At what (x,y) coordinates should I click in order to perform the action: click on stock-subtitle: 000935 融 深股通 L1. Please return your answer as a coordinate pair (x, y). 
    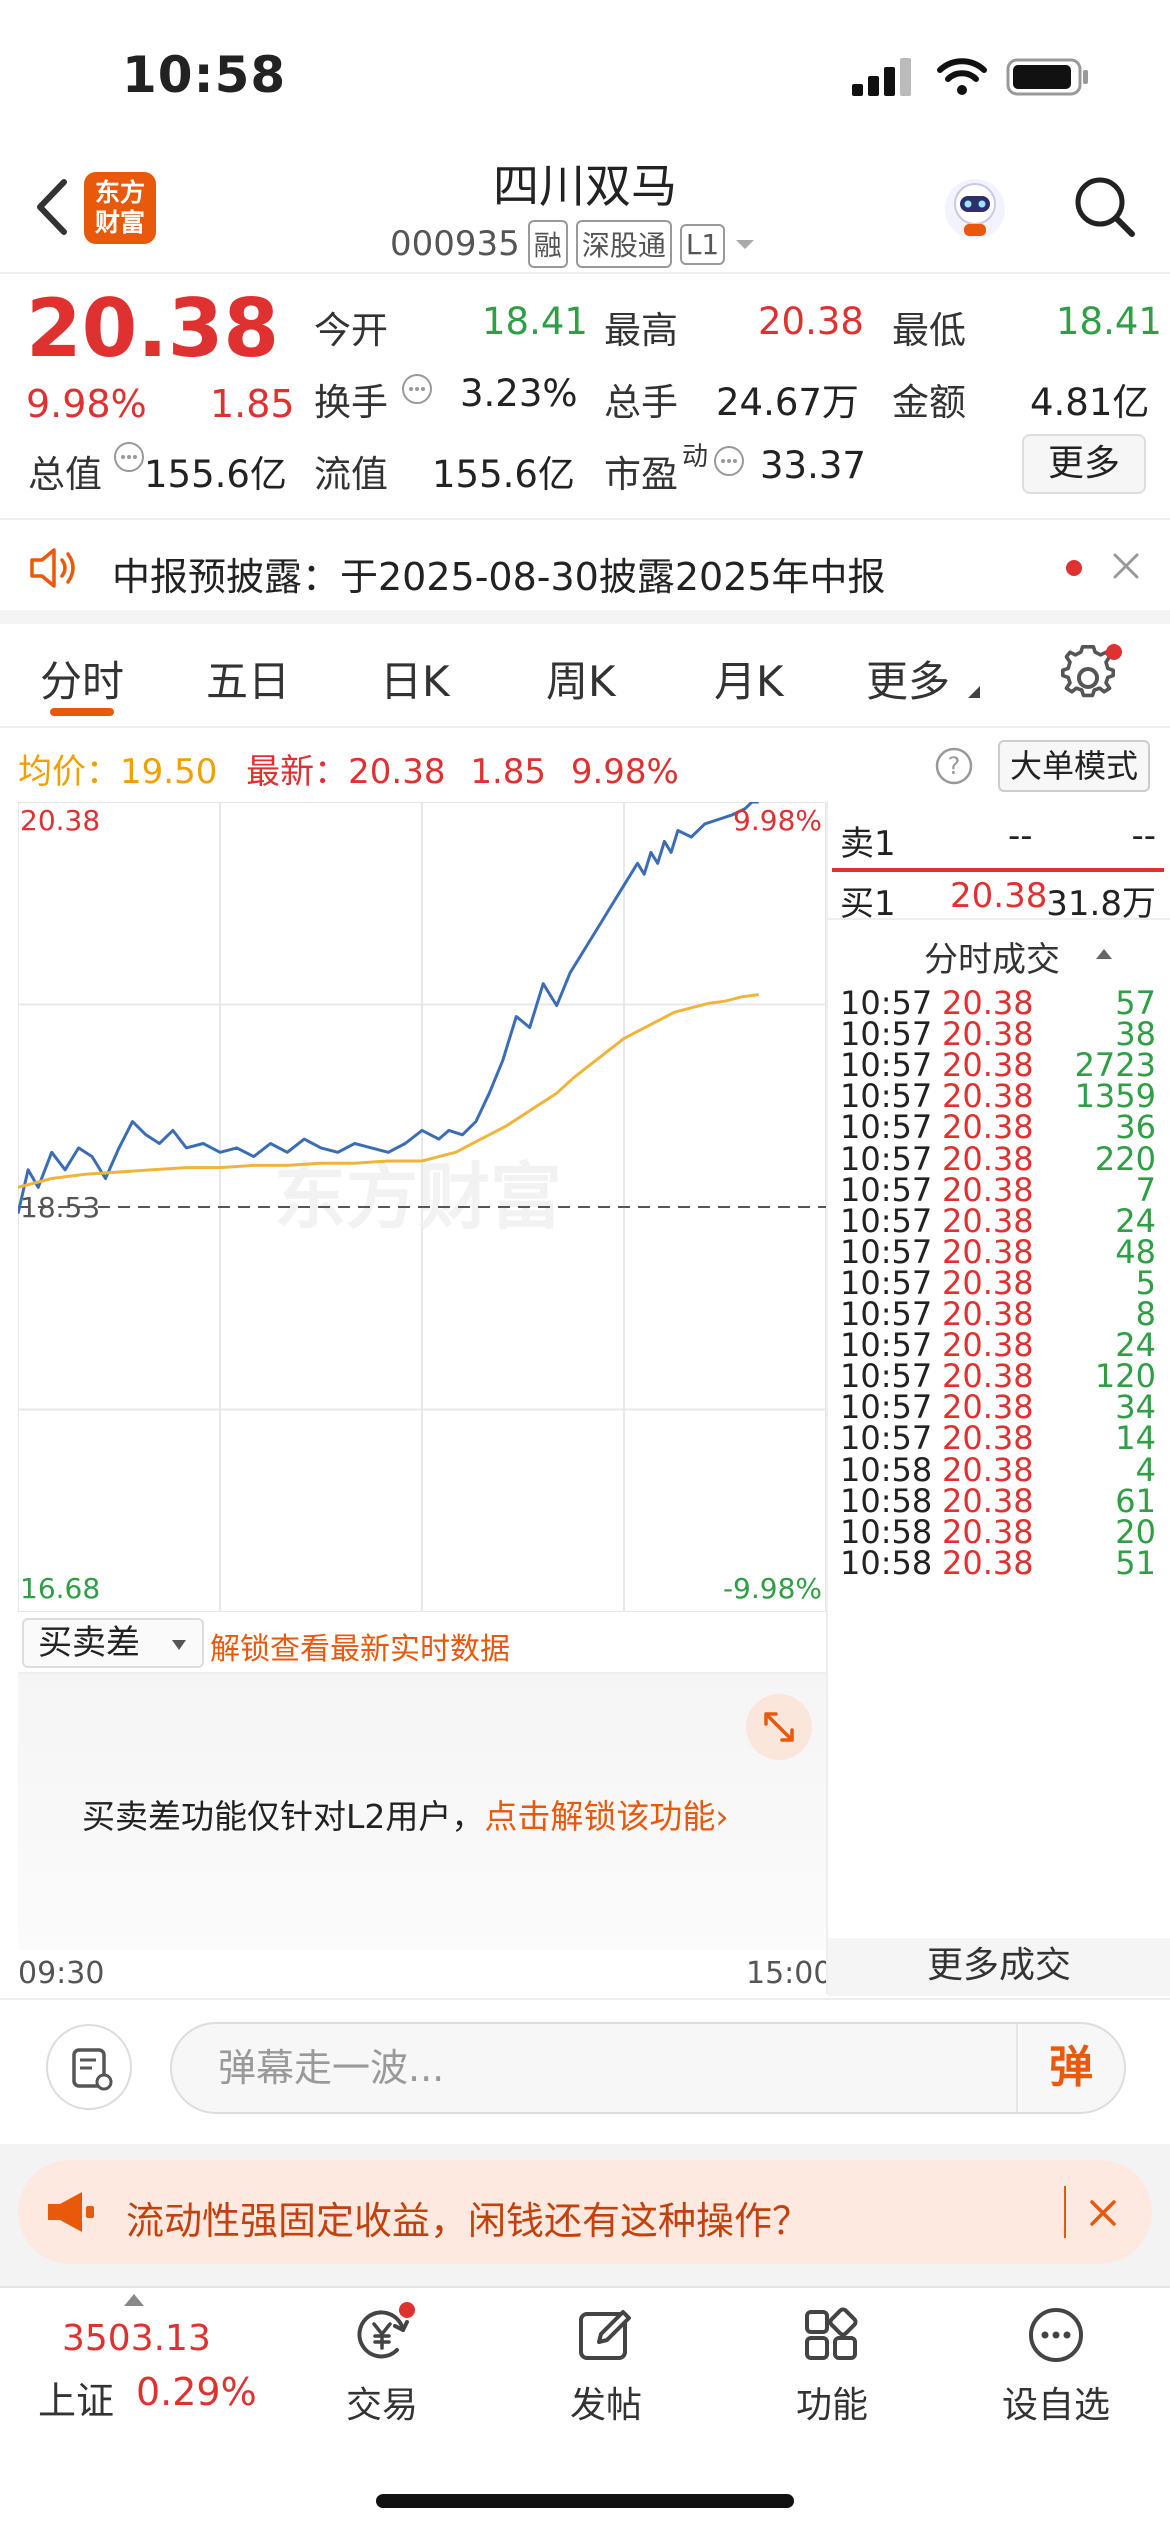
    Looking at the image, I should click on (573, 244).